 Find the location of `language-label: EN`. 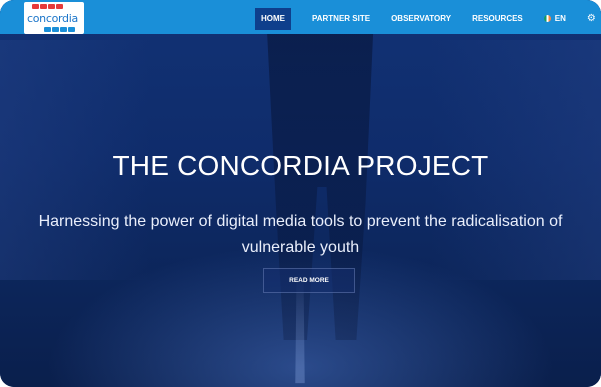

language-label: EN is located at coordinates (560, 18).